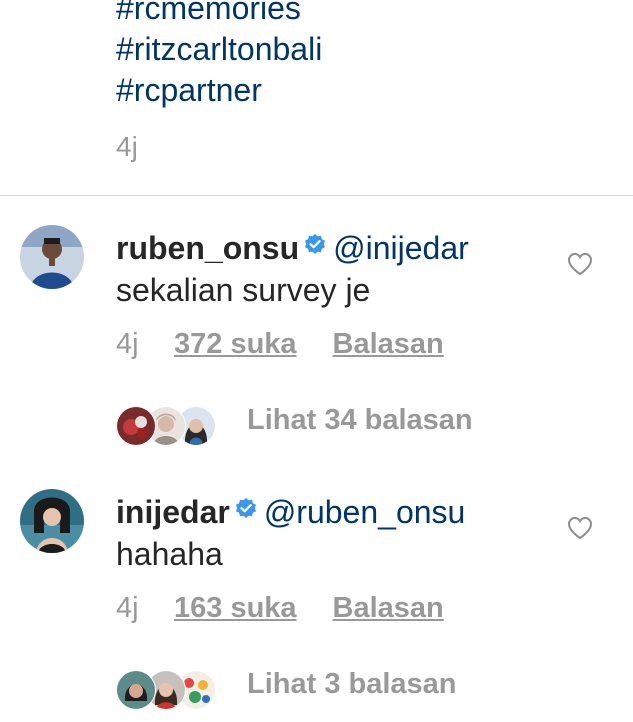  What do you see at coordinates (366, 90) in the screenshot?
I see `hashtag-link: #rcpartner` at bounding box center [366, 90].